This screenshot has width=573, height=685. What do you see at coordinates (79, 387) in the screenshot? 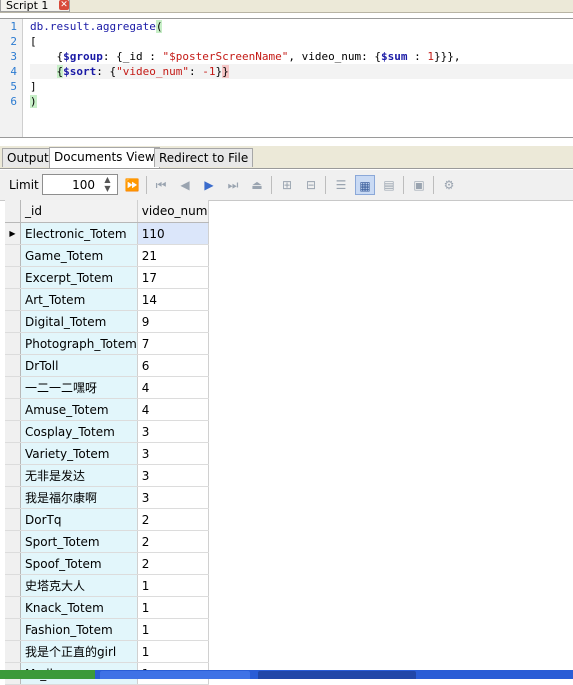
I see `cell-id: 一二一二嘿呀` at bounding box center [79, 387].